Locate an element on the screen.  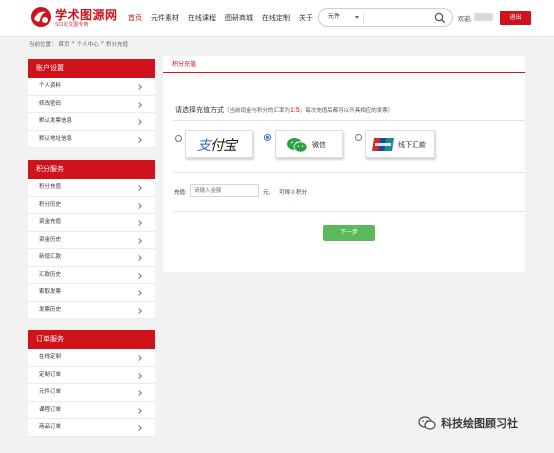
sidebar-item-default-invoice: 默认发票信息 is located at coordinates (91, 122).